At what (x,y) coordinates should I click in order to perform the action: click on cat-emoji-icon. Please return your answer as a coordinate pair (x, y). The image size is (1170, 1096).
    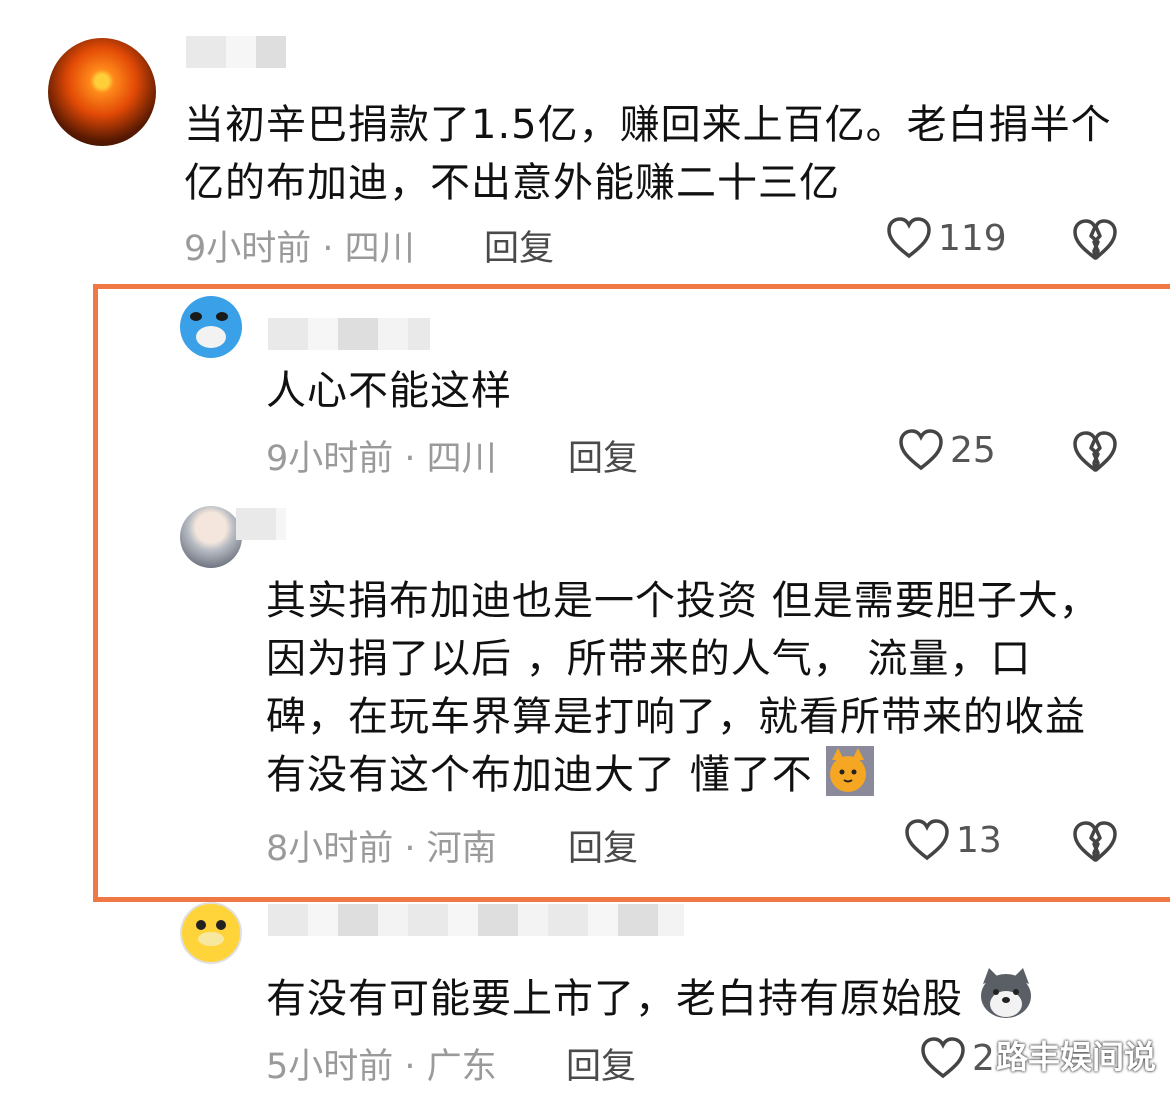
    Looking at the image, I should click on (850, 779).